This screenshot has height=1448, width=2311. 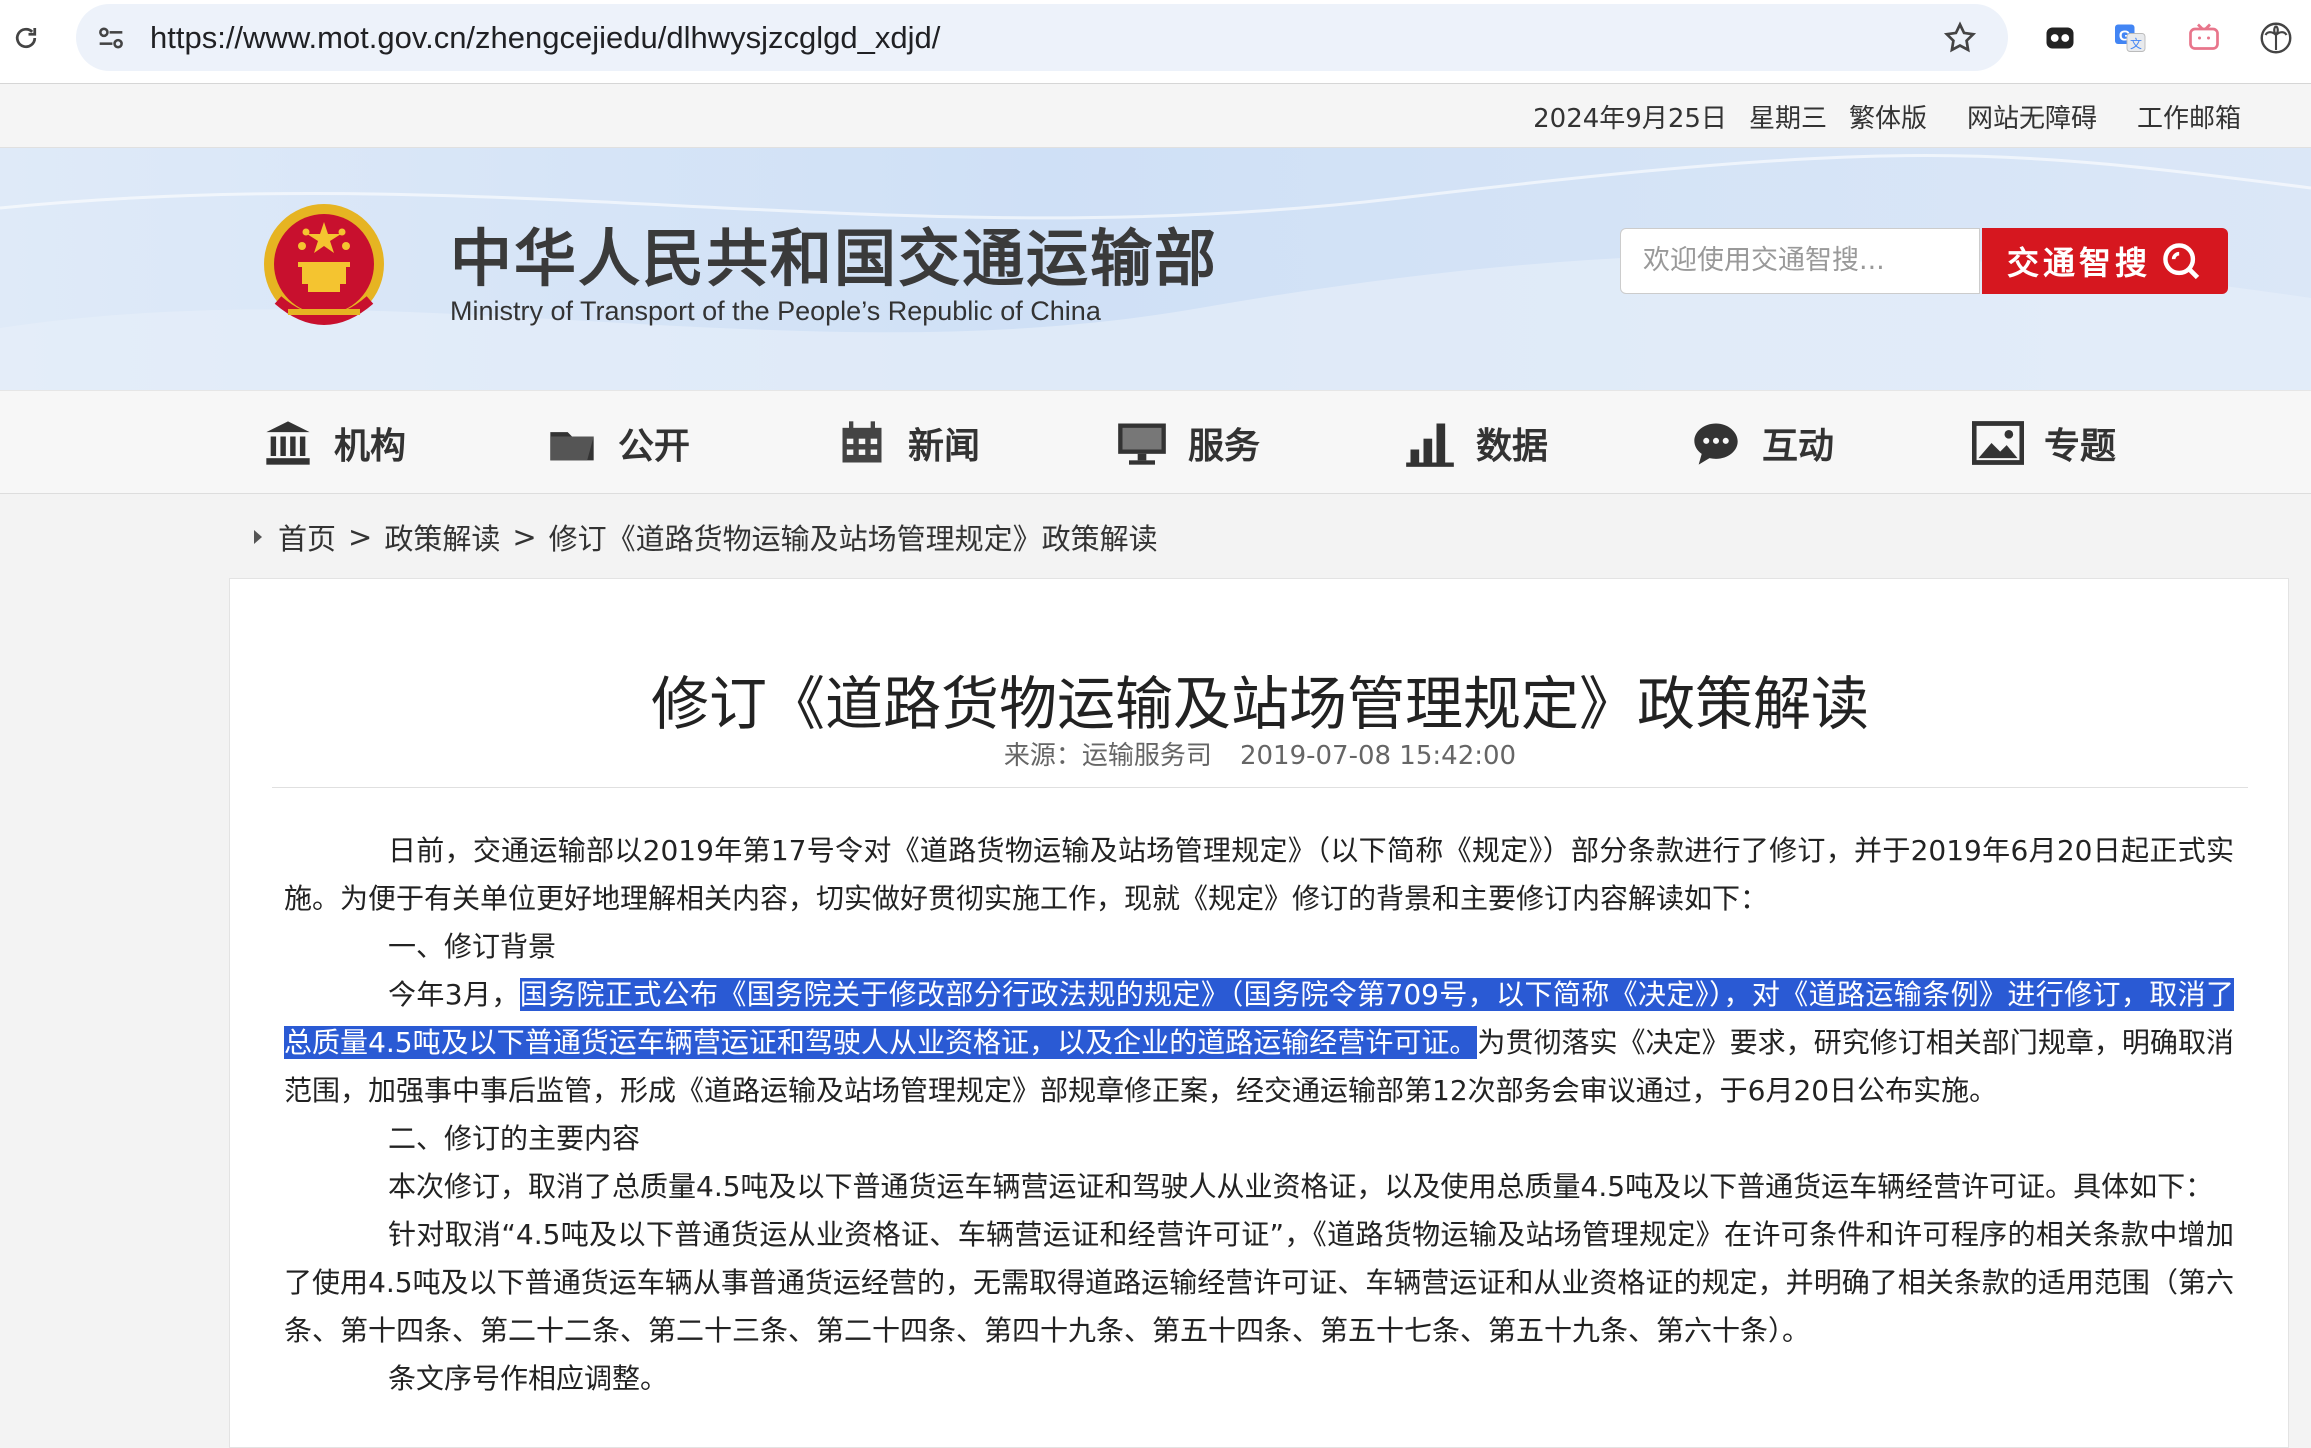 What do you see at coordinates (1378, 756) in the screenshot?
I see `article-datetime: 2019-07-08 15:42:00` at bounding box center [1378, 756].